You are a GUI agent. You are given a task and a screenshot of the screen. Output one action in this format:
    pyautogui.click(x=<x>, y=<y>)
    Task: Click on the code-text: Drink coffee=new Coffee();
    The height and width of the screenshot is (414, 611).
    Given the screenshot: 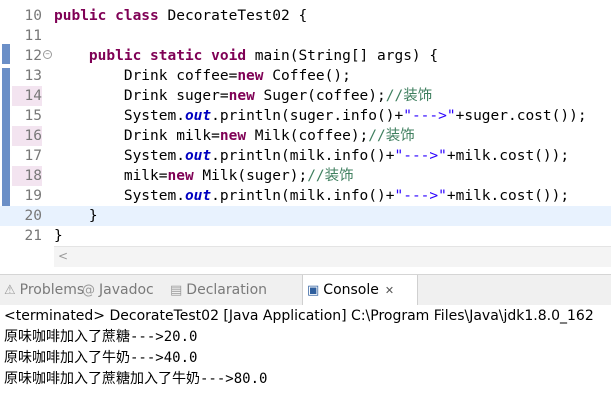 What is the action you would take?
    pyautogui.click(x=202, y=76)
    